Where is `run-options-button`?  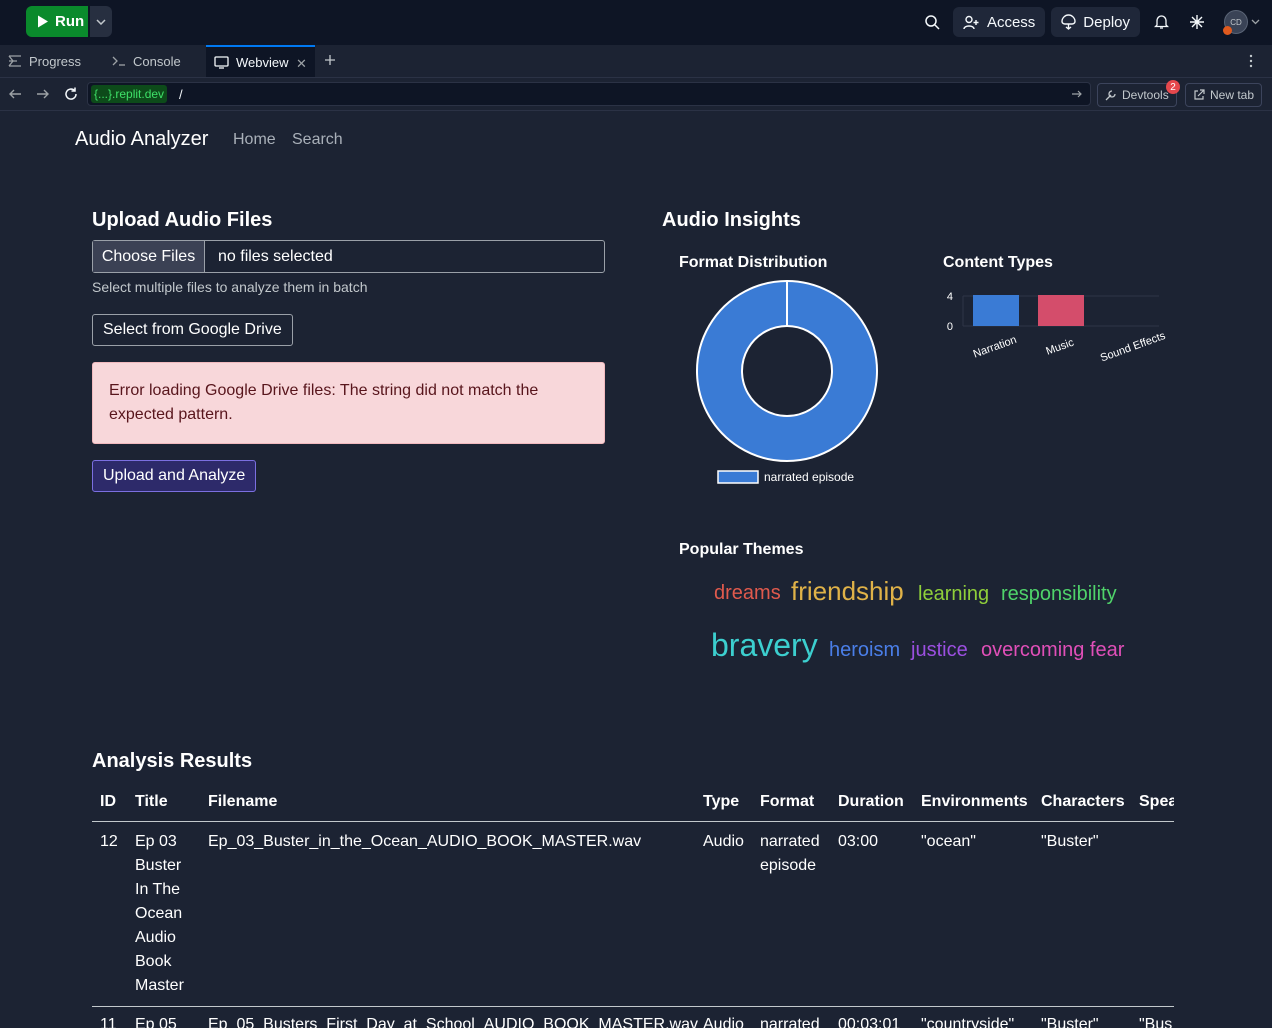
run-options-button is located at coordinates (101, 21).